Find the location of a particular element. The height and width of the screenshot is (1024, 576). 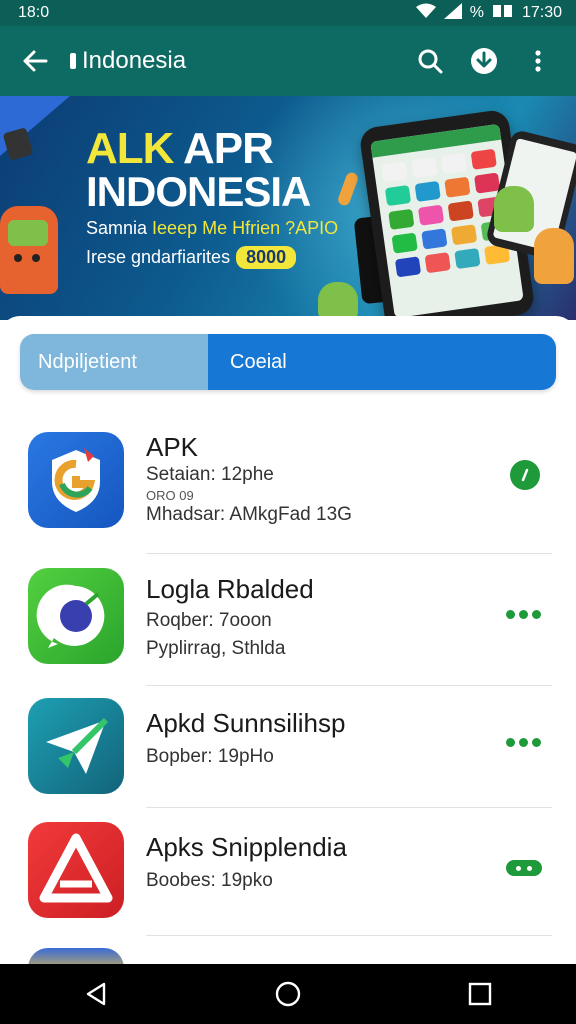

app-name: Apks Snipplendia is located at coordinates (246, 847).